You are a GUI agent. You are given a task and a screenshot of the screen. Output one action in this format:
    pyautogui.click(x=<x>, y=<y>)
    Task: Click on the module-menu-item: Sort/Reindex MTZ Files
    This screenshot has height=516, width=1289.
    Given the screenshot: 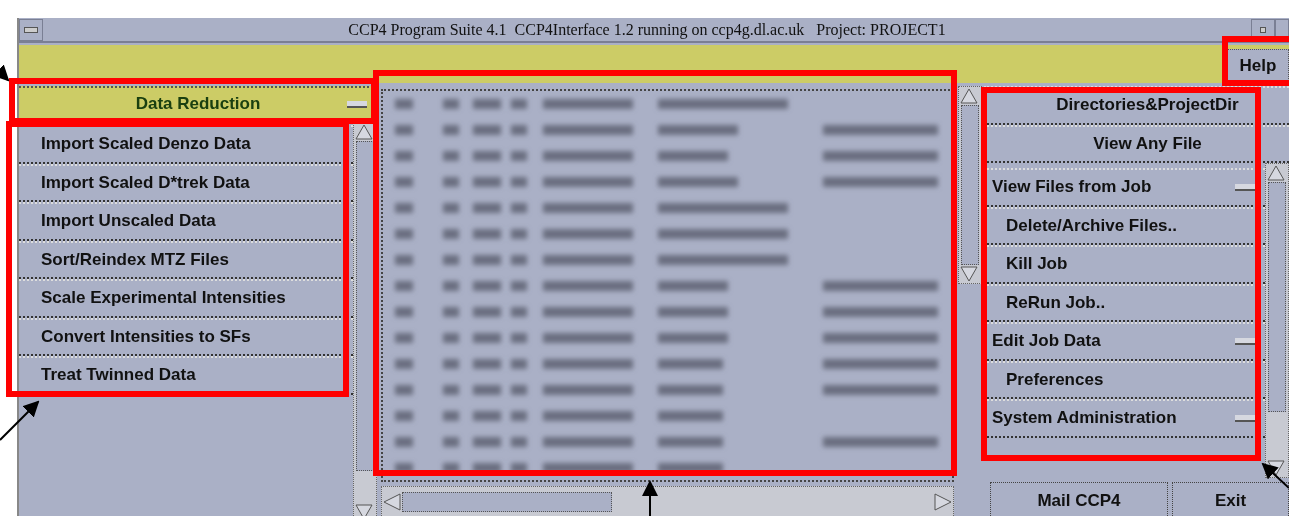 What is the action you would take?
    pyautogui.click(x=186, y=259)
    